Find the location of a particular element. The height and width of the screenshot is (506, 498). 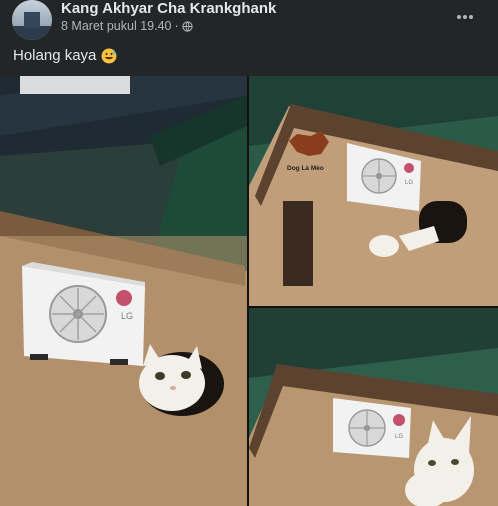

caption-text: Holang kaya is located at coordinates (55, 55).